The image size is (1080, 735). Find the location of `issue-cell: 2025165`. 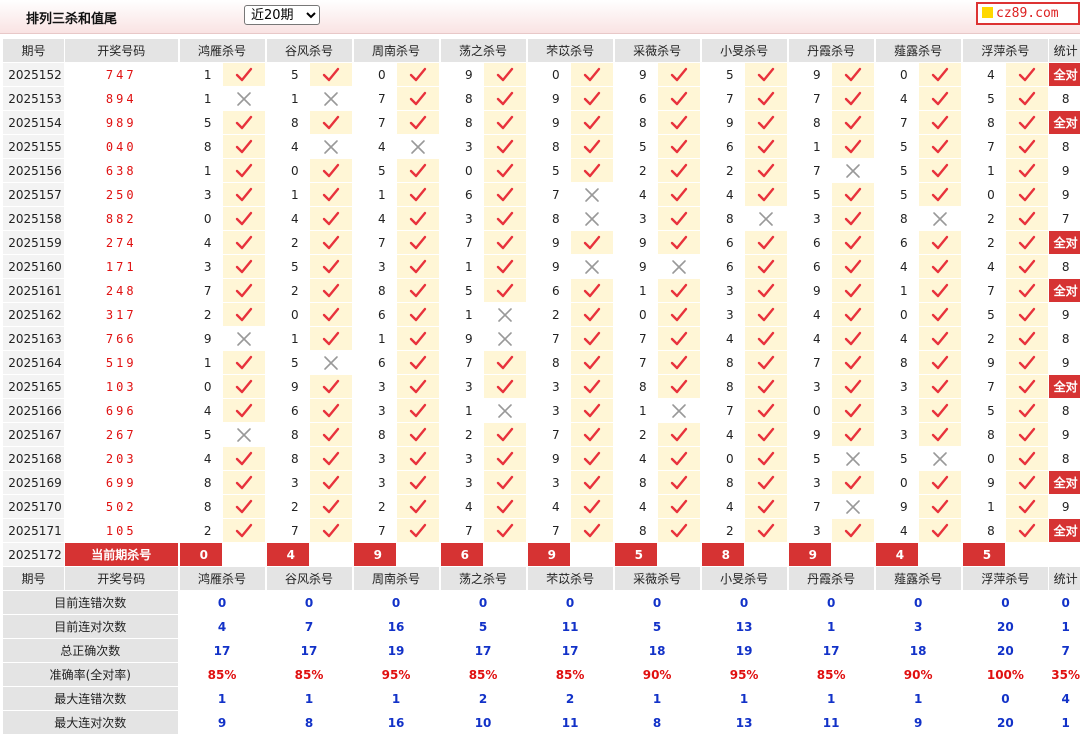

issue-cell: 2025165 is located at coordinates (34, 387).